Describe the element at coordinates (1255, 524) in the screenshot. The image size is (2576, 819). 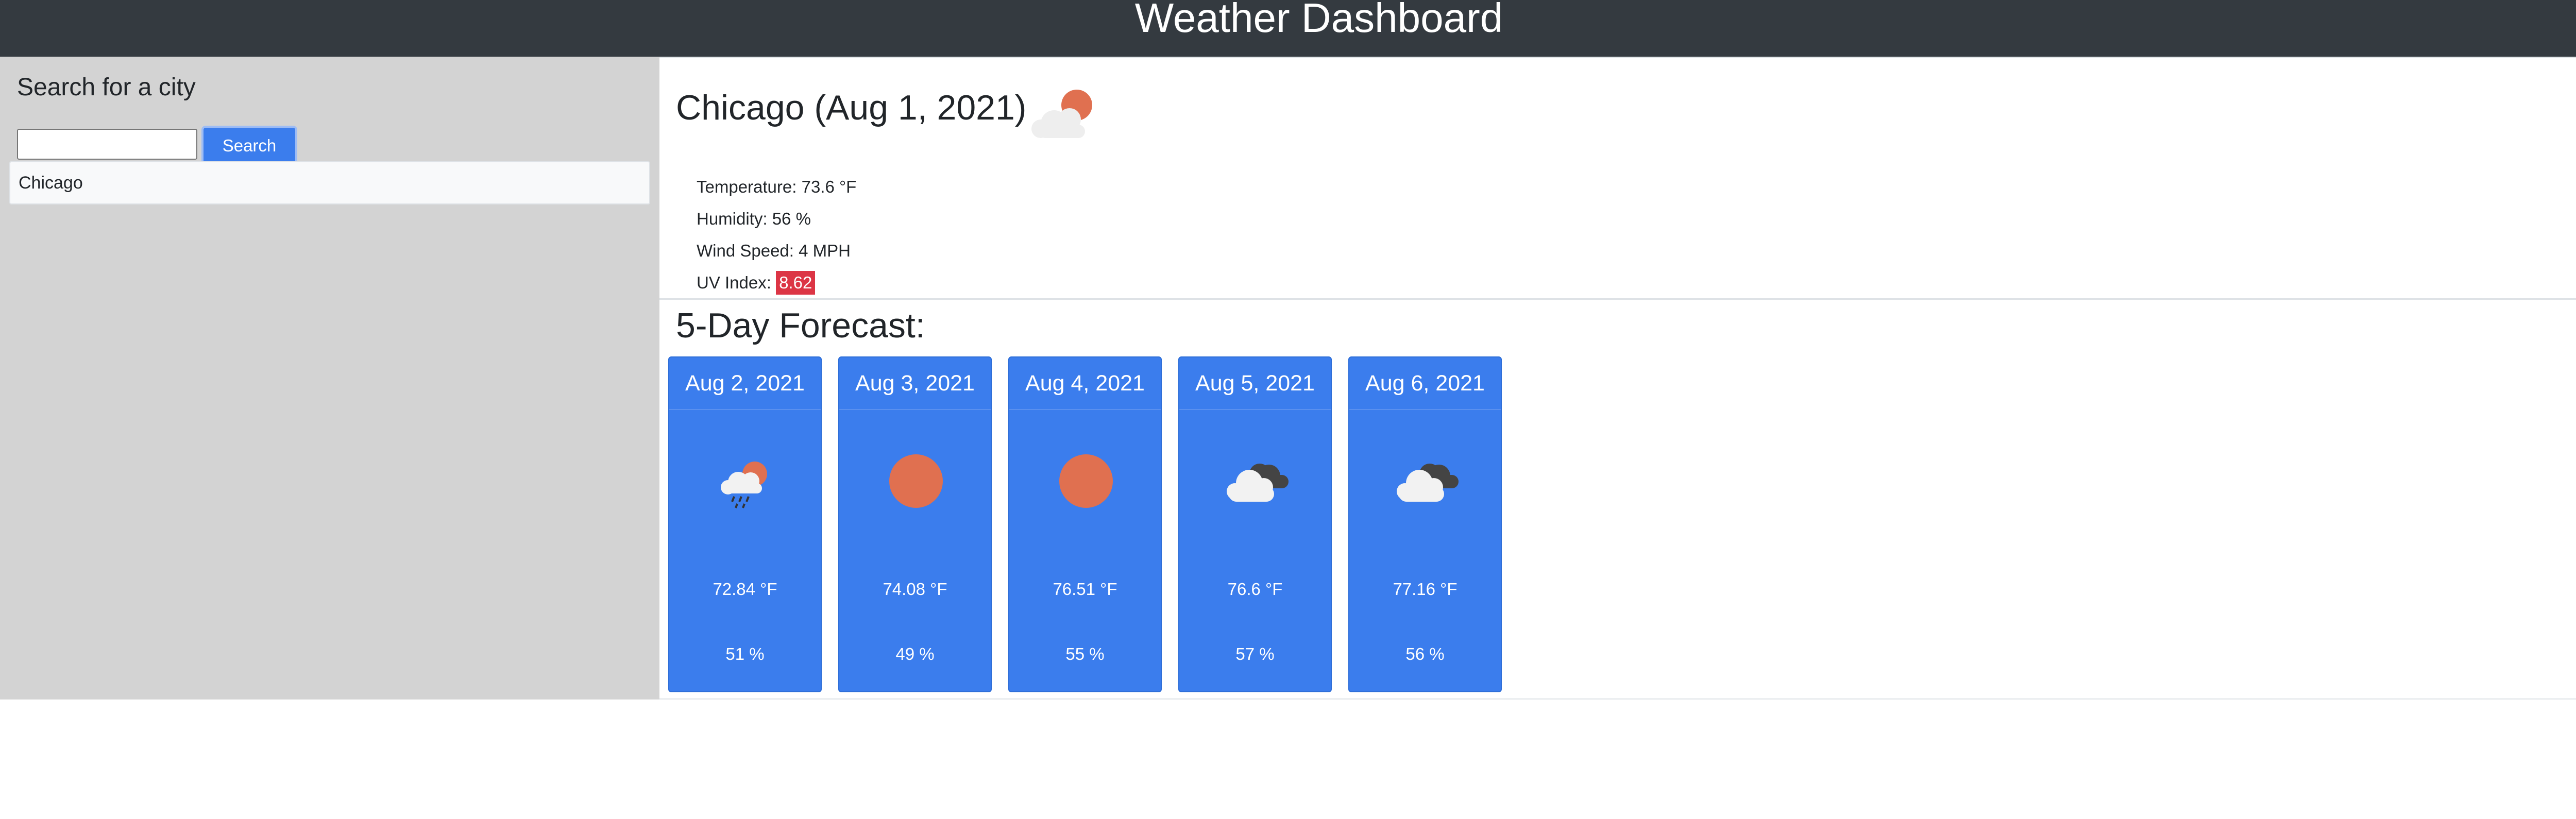
I see `forecast-card-day-4: Aug 5, 2021 76.6 °F 57 %` at that location.